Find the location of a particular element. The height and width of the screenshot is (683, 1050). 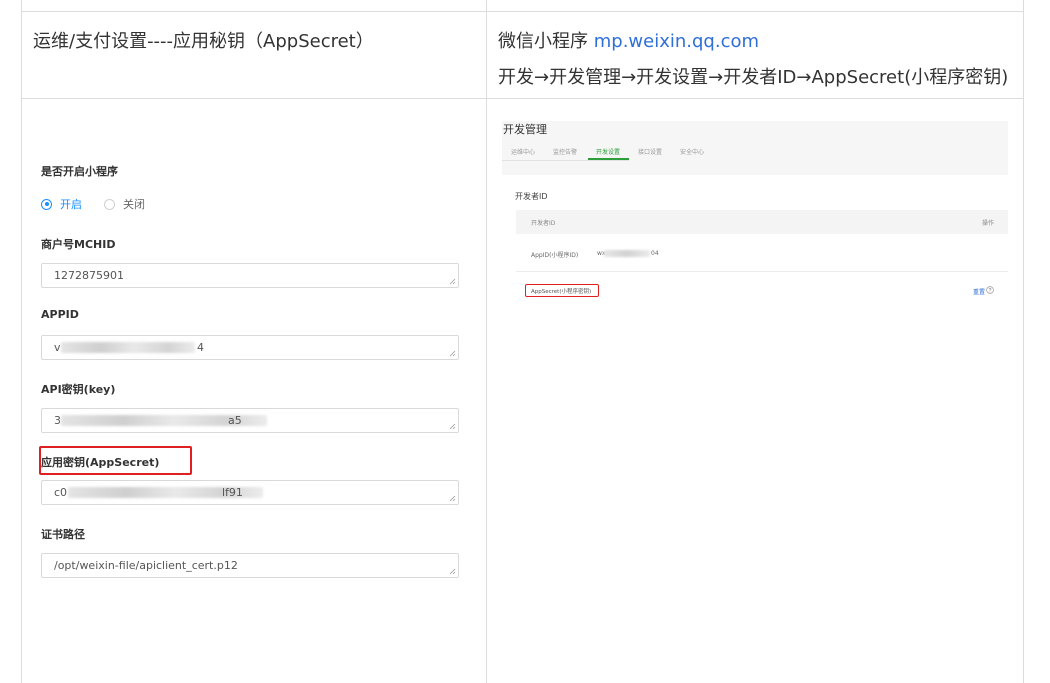

apikey-value-suffix: a5 is located at coordinates (235, 420).